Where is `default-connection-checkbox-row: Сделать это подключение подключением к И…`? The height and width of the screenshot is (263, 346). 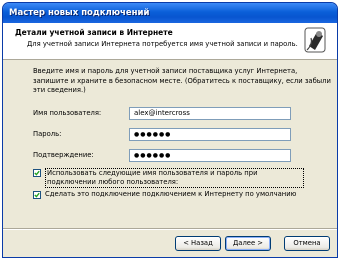 default-connection-checkbox-row: Сделать это подключение подключением к И… is located at coordinates (178, 195).